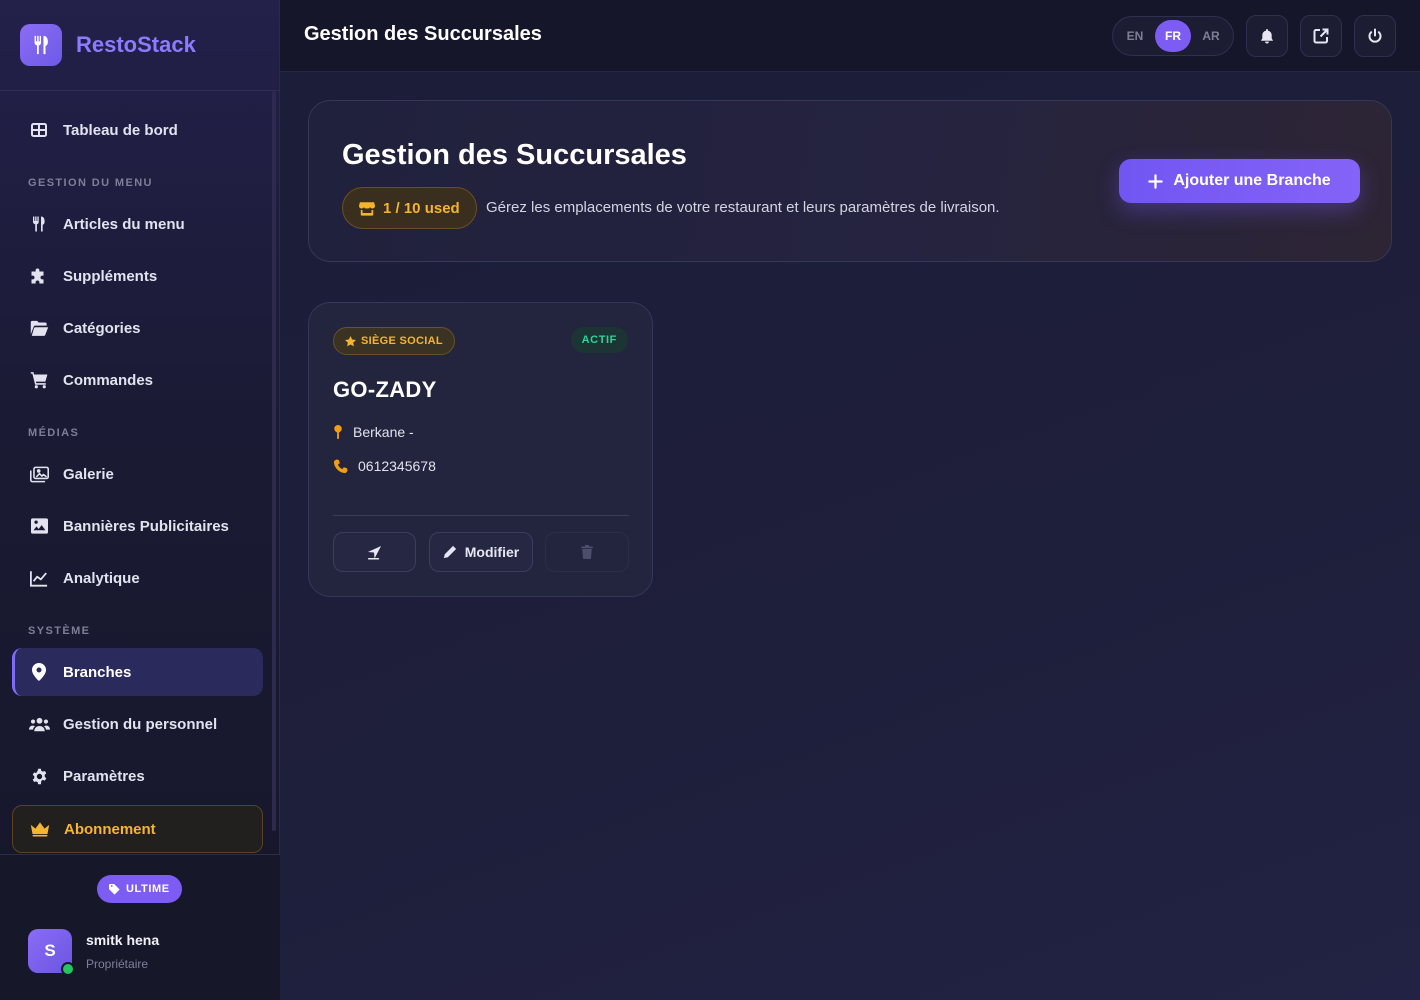  Describe the element at coordinates (385, 389) in the screenshot. I see `branch-name: GO-ZADY` at that location.